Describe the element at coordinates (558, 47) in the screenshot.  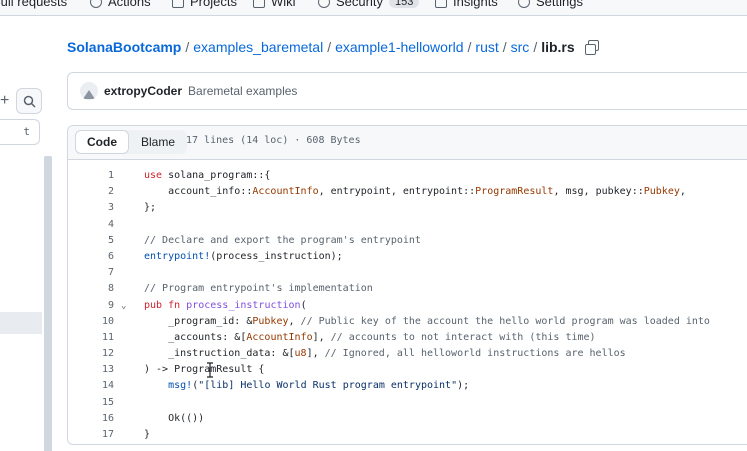
I see `breadcrumb-current-file: lib.rs` at that location.